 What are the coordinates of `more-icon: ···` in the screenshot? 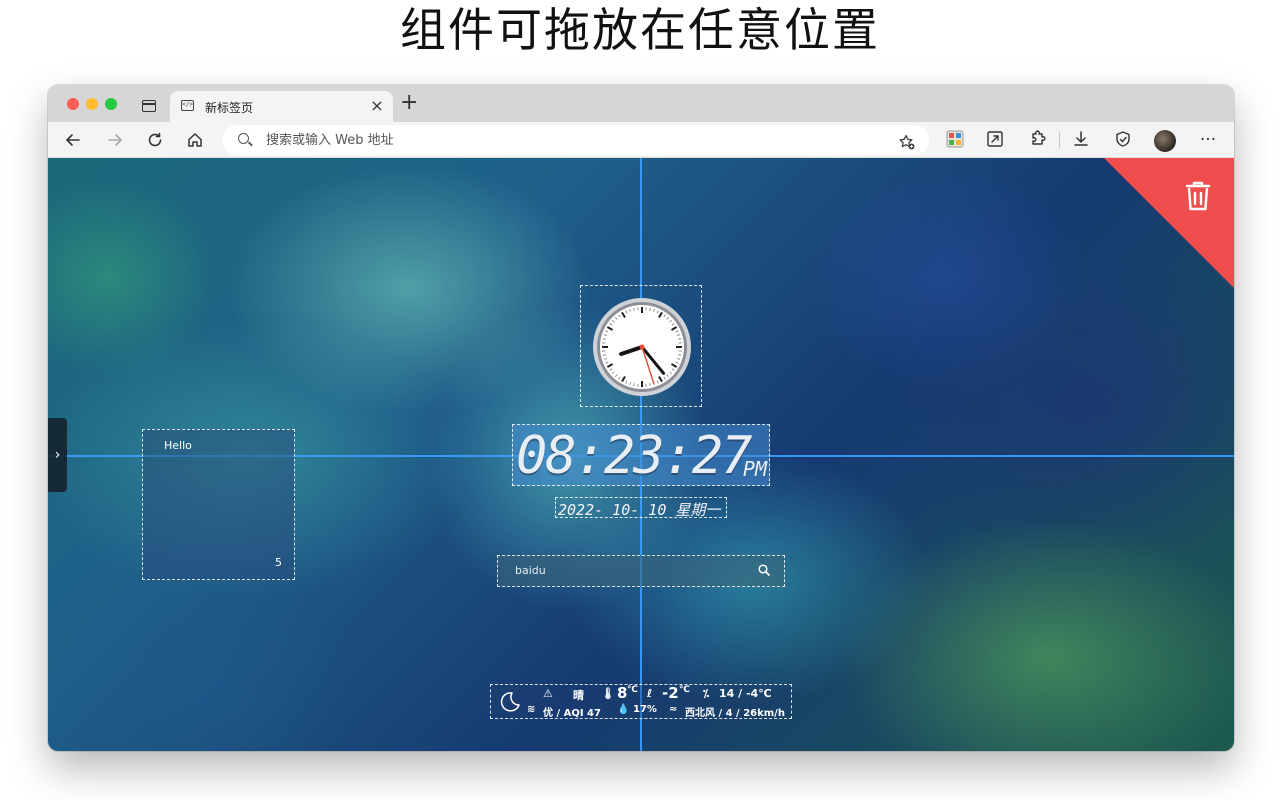 It's located at (1208, 140).